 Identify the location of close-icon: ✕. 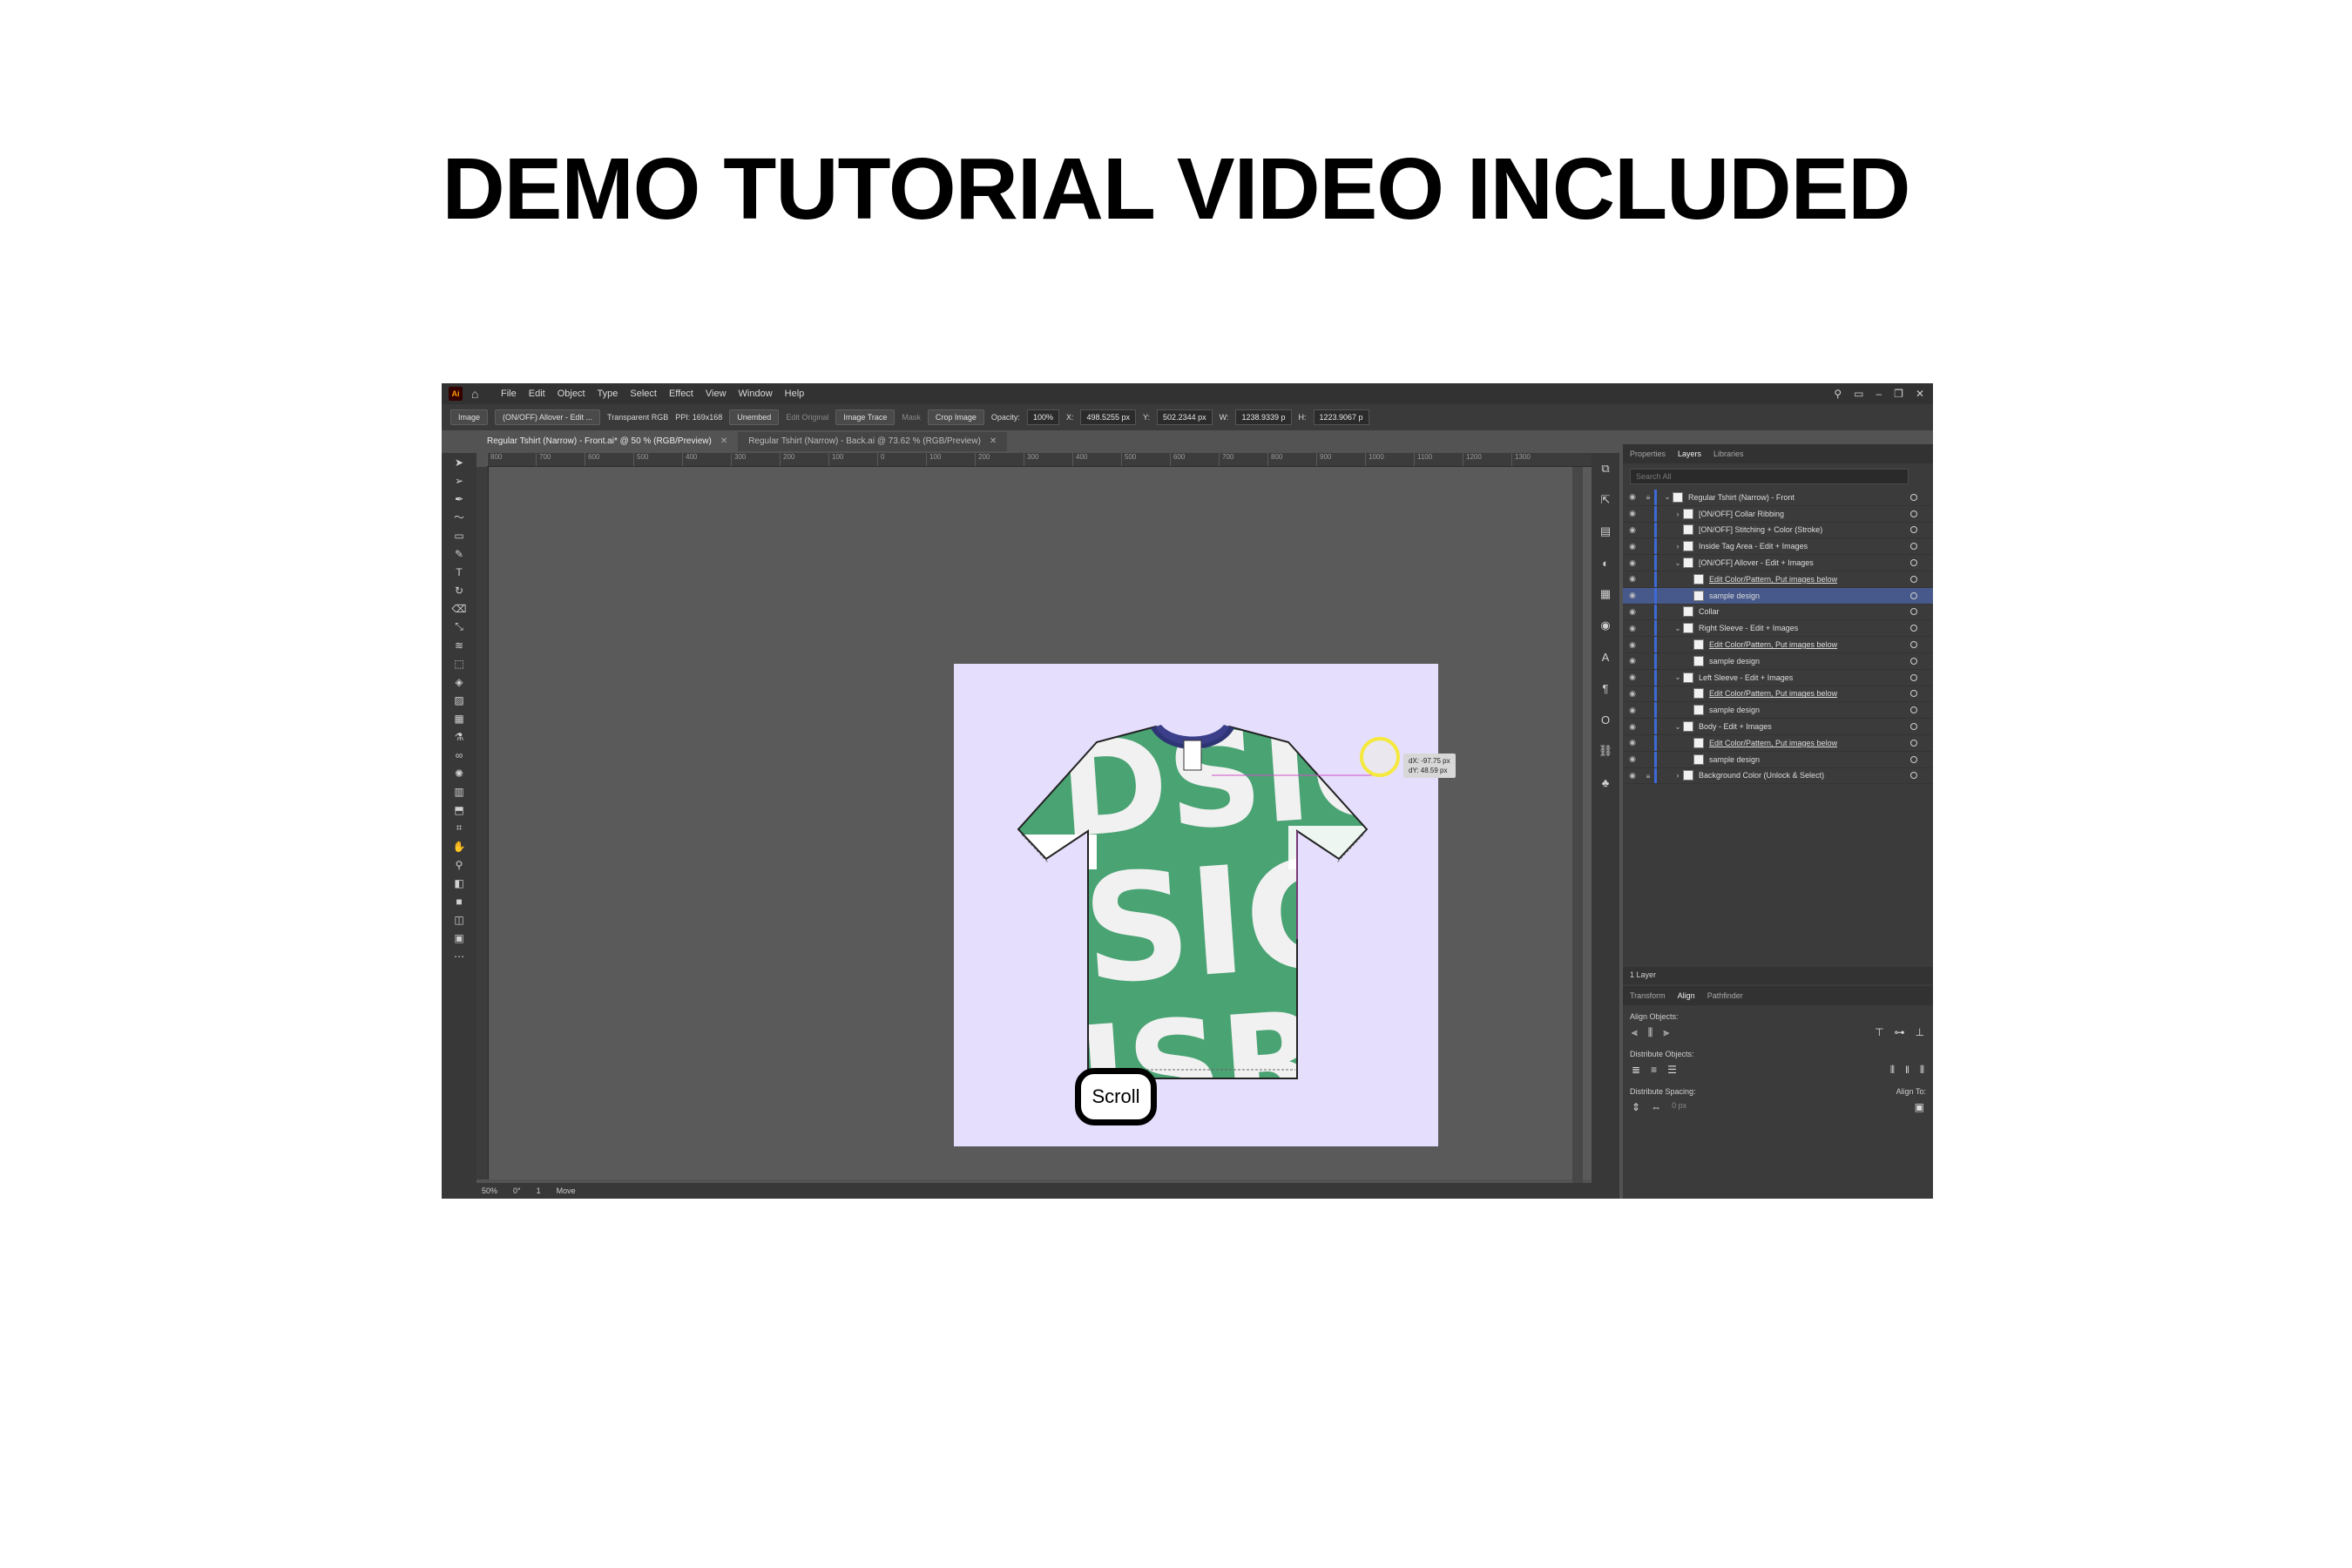
(1920, 394).